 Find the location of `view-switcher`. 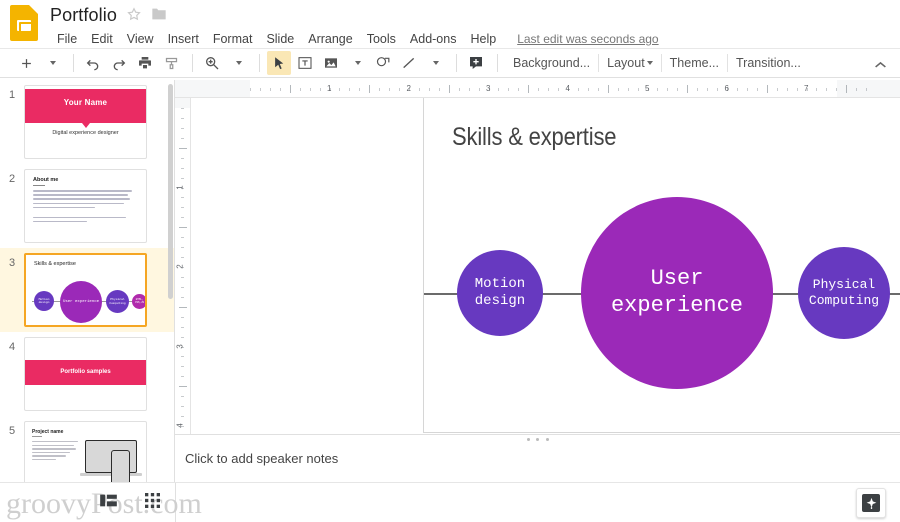

view-switcher is located at coordinates (130, 502).